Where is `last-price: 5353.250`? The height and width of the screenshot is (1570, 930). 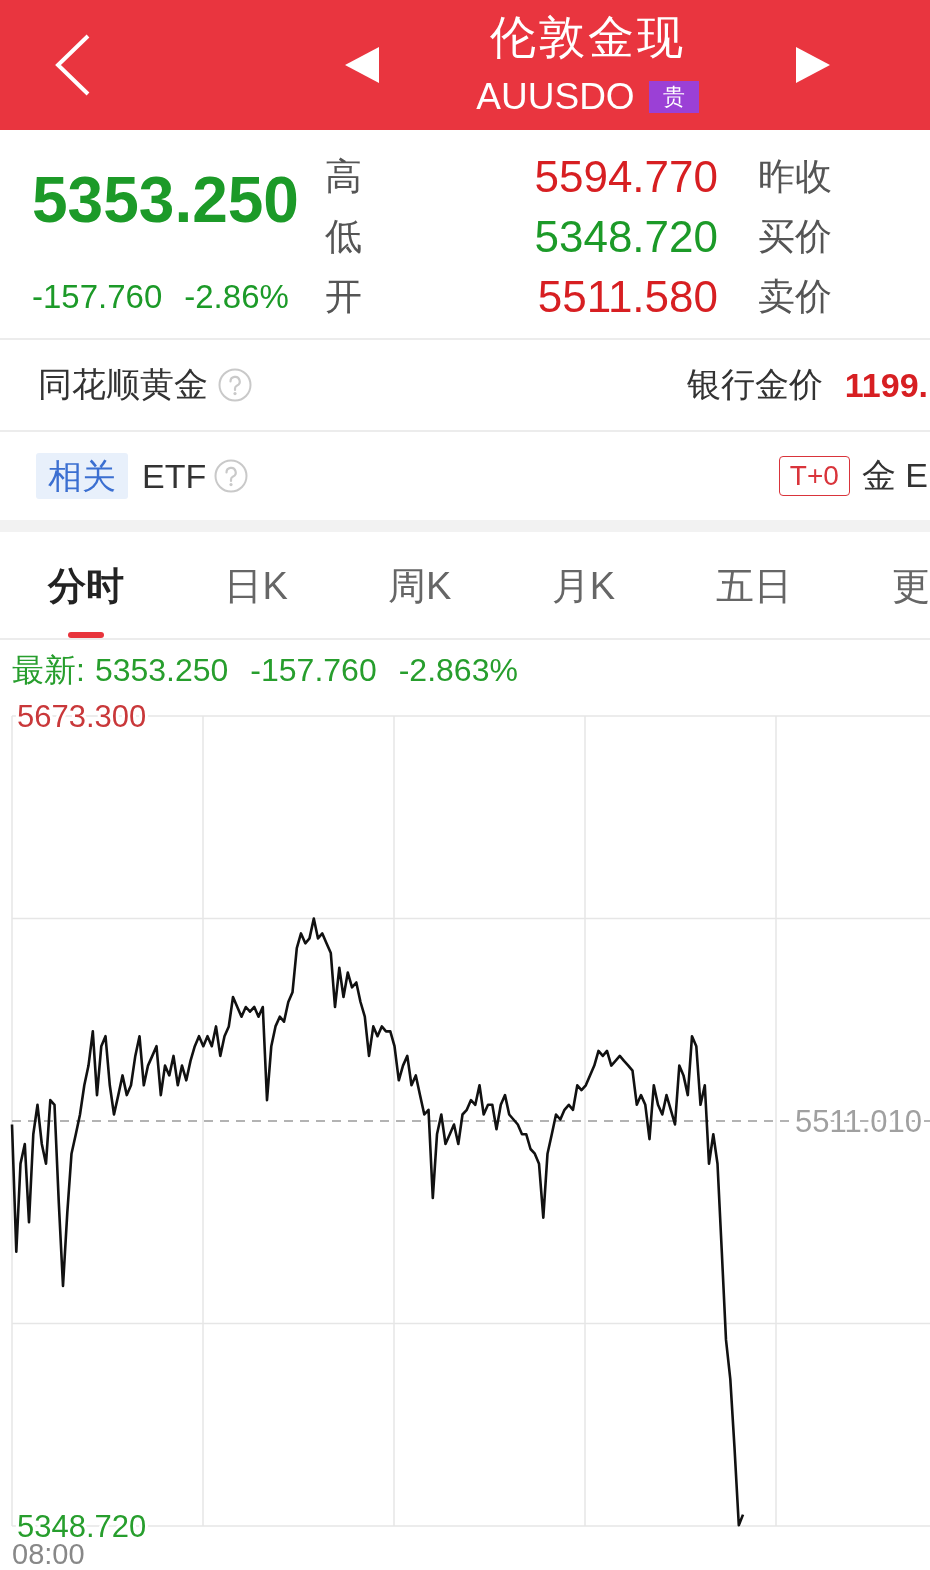
last-price: 5353.250 is located at coordinates (166, 200).